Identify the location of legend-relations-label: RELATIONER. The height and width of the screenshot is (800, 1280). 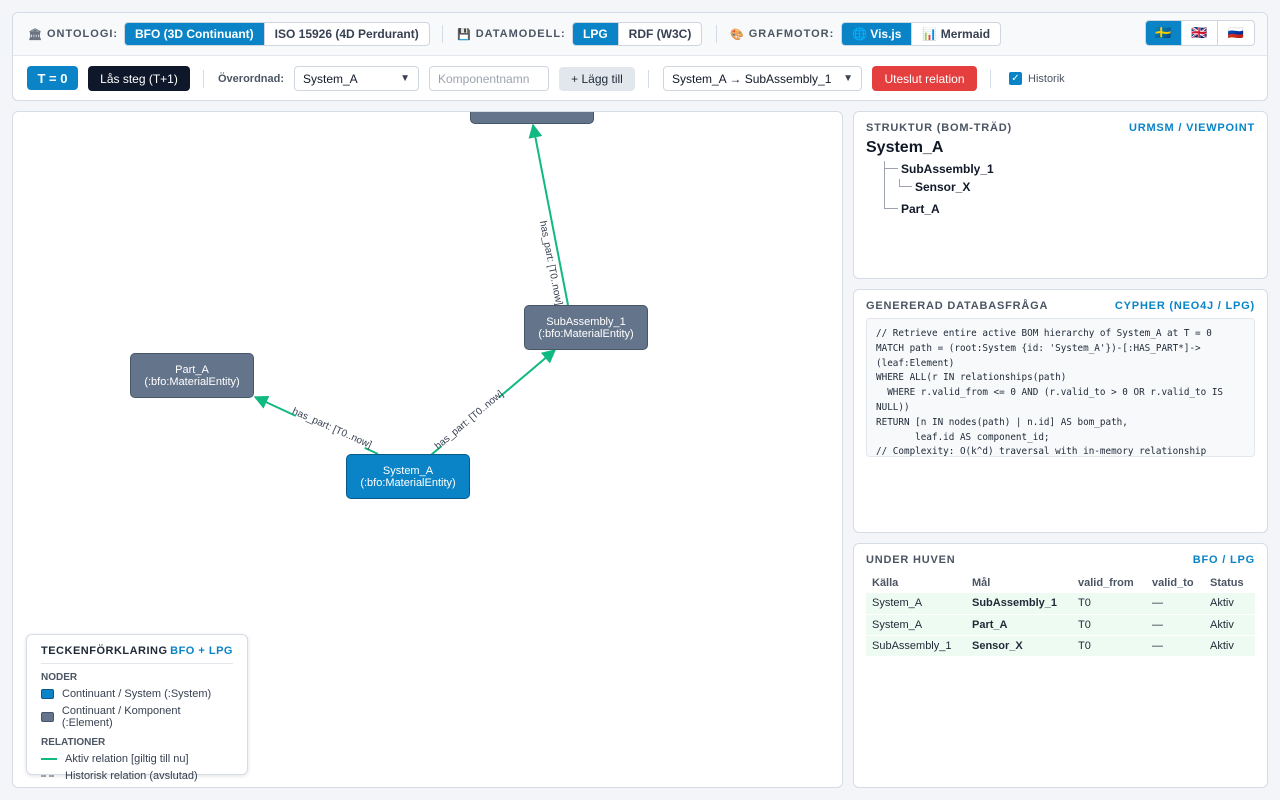
(73, 742).